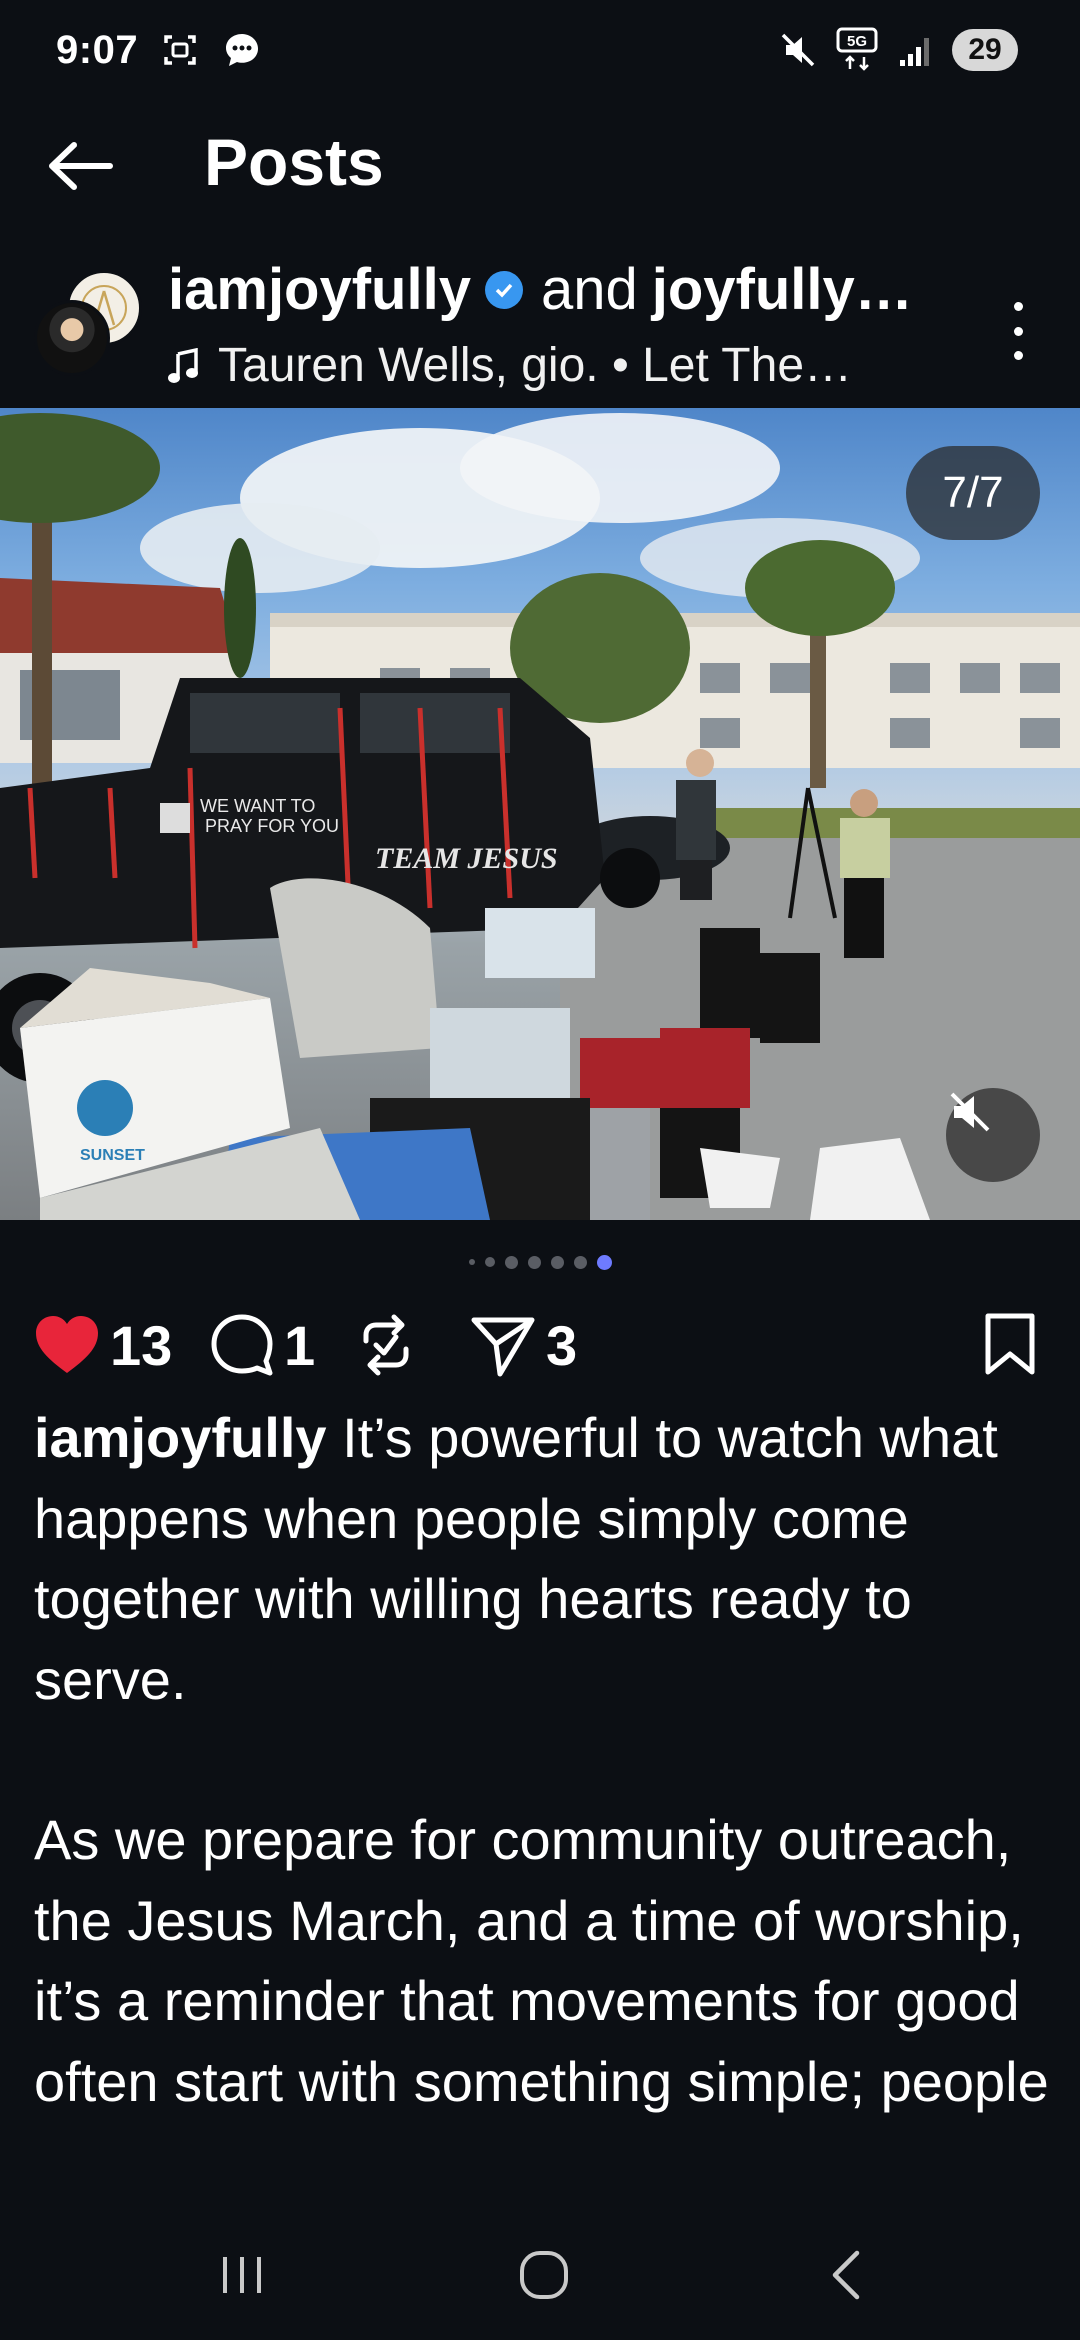 The image size is (1080, 2340). I want to click on signal-icon, so click(916, 50).